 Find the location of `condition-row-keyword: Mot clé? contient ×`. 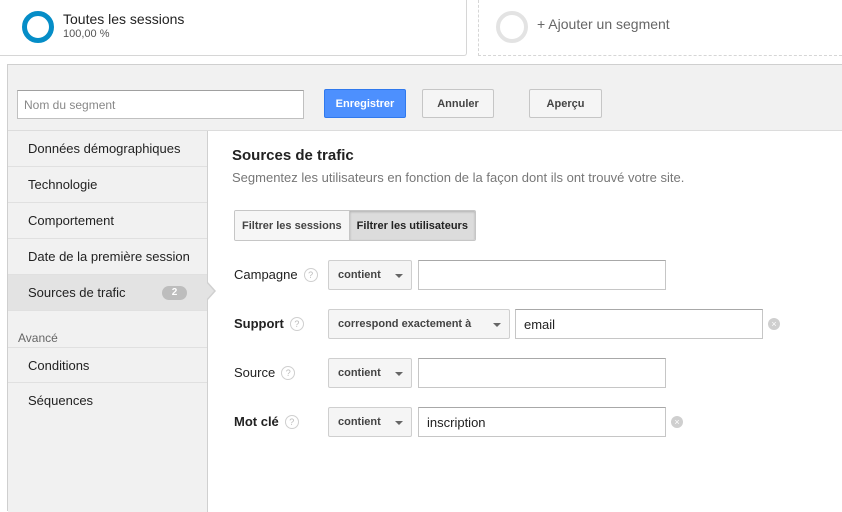

condition-row-keyword: Mot clé? contient × is located at coordinates (525, 422).